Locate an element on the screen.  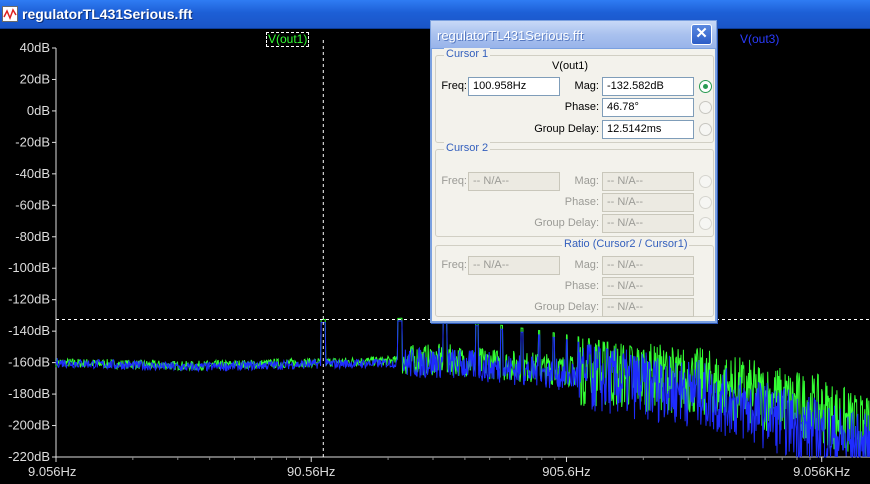
x-tick-label: 90.56Hz is located at coordinates (311, 471).